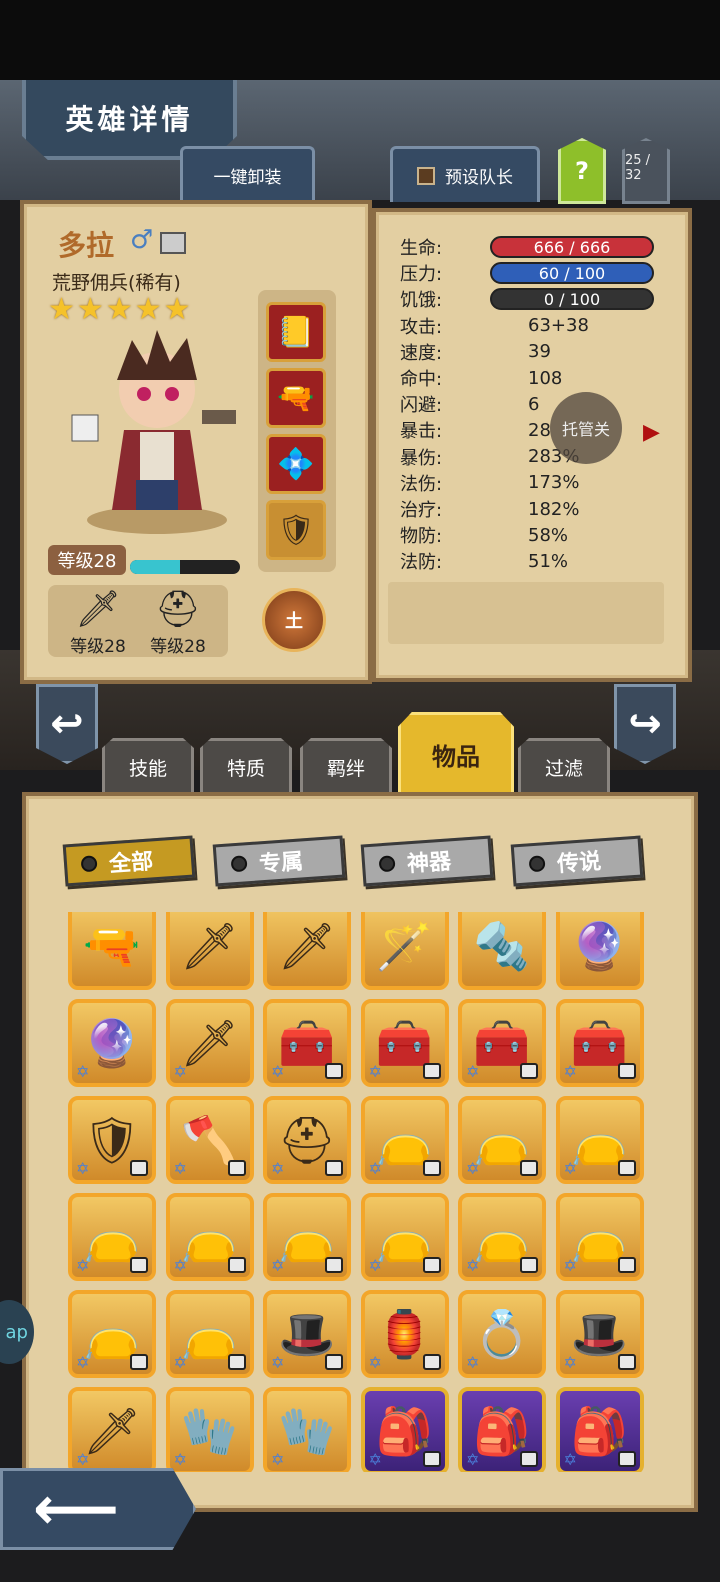 This screenshot has width=720, height=1582. Describe the element at coordinates (651, 432) in the screenshot. I see `expand-arrow-icon: ▶` at that location.